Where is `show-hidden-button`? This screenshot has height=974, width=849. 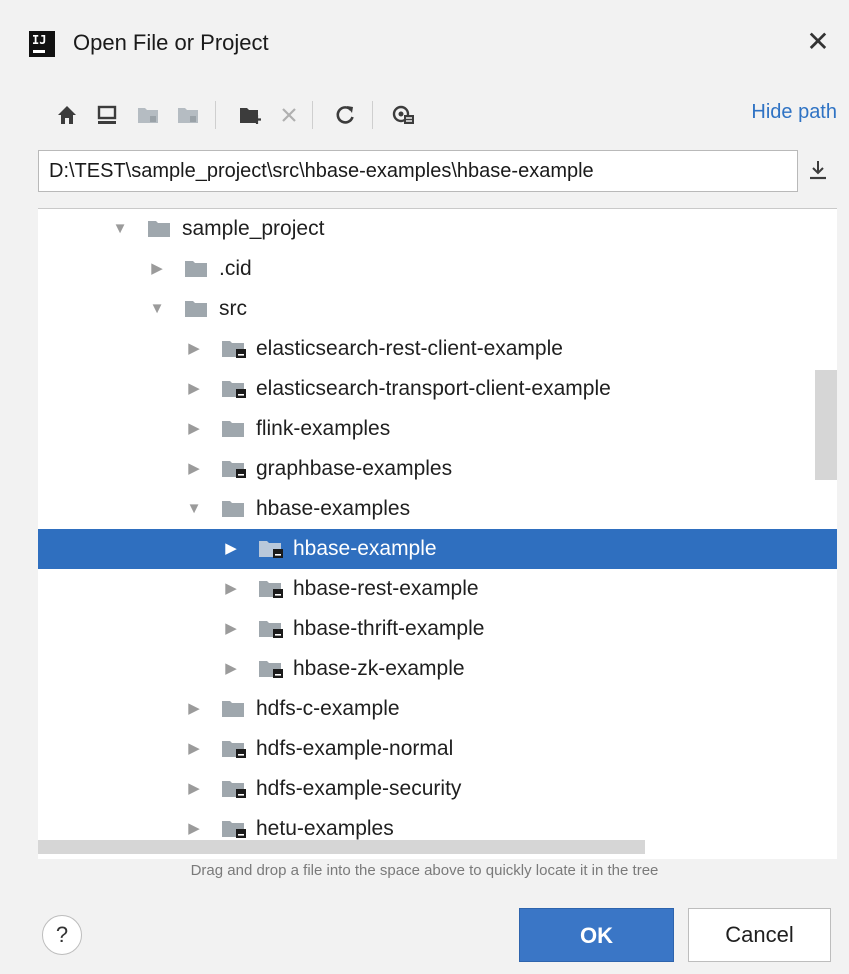 show-hidden-button is located at coordinates (403, 115).